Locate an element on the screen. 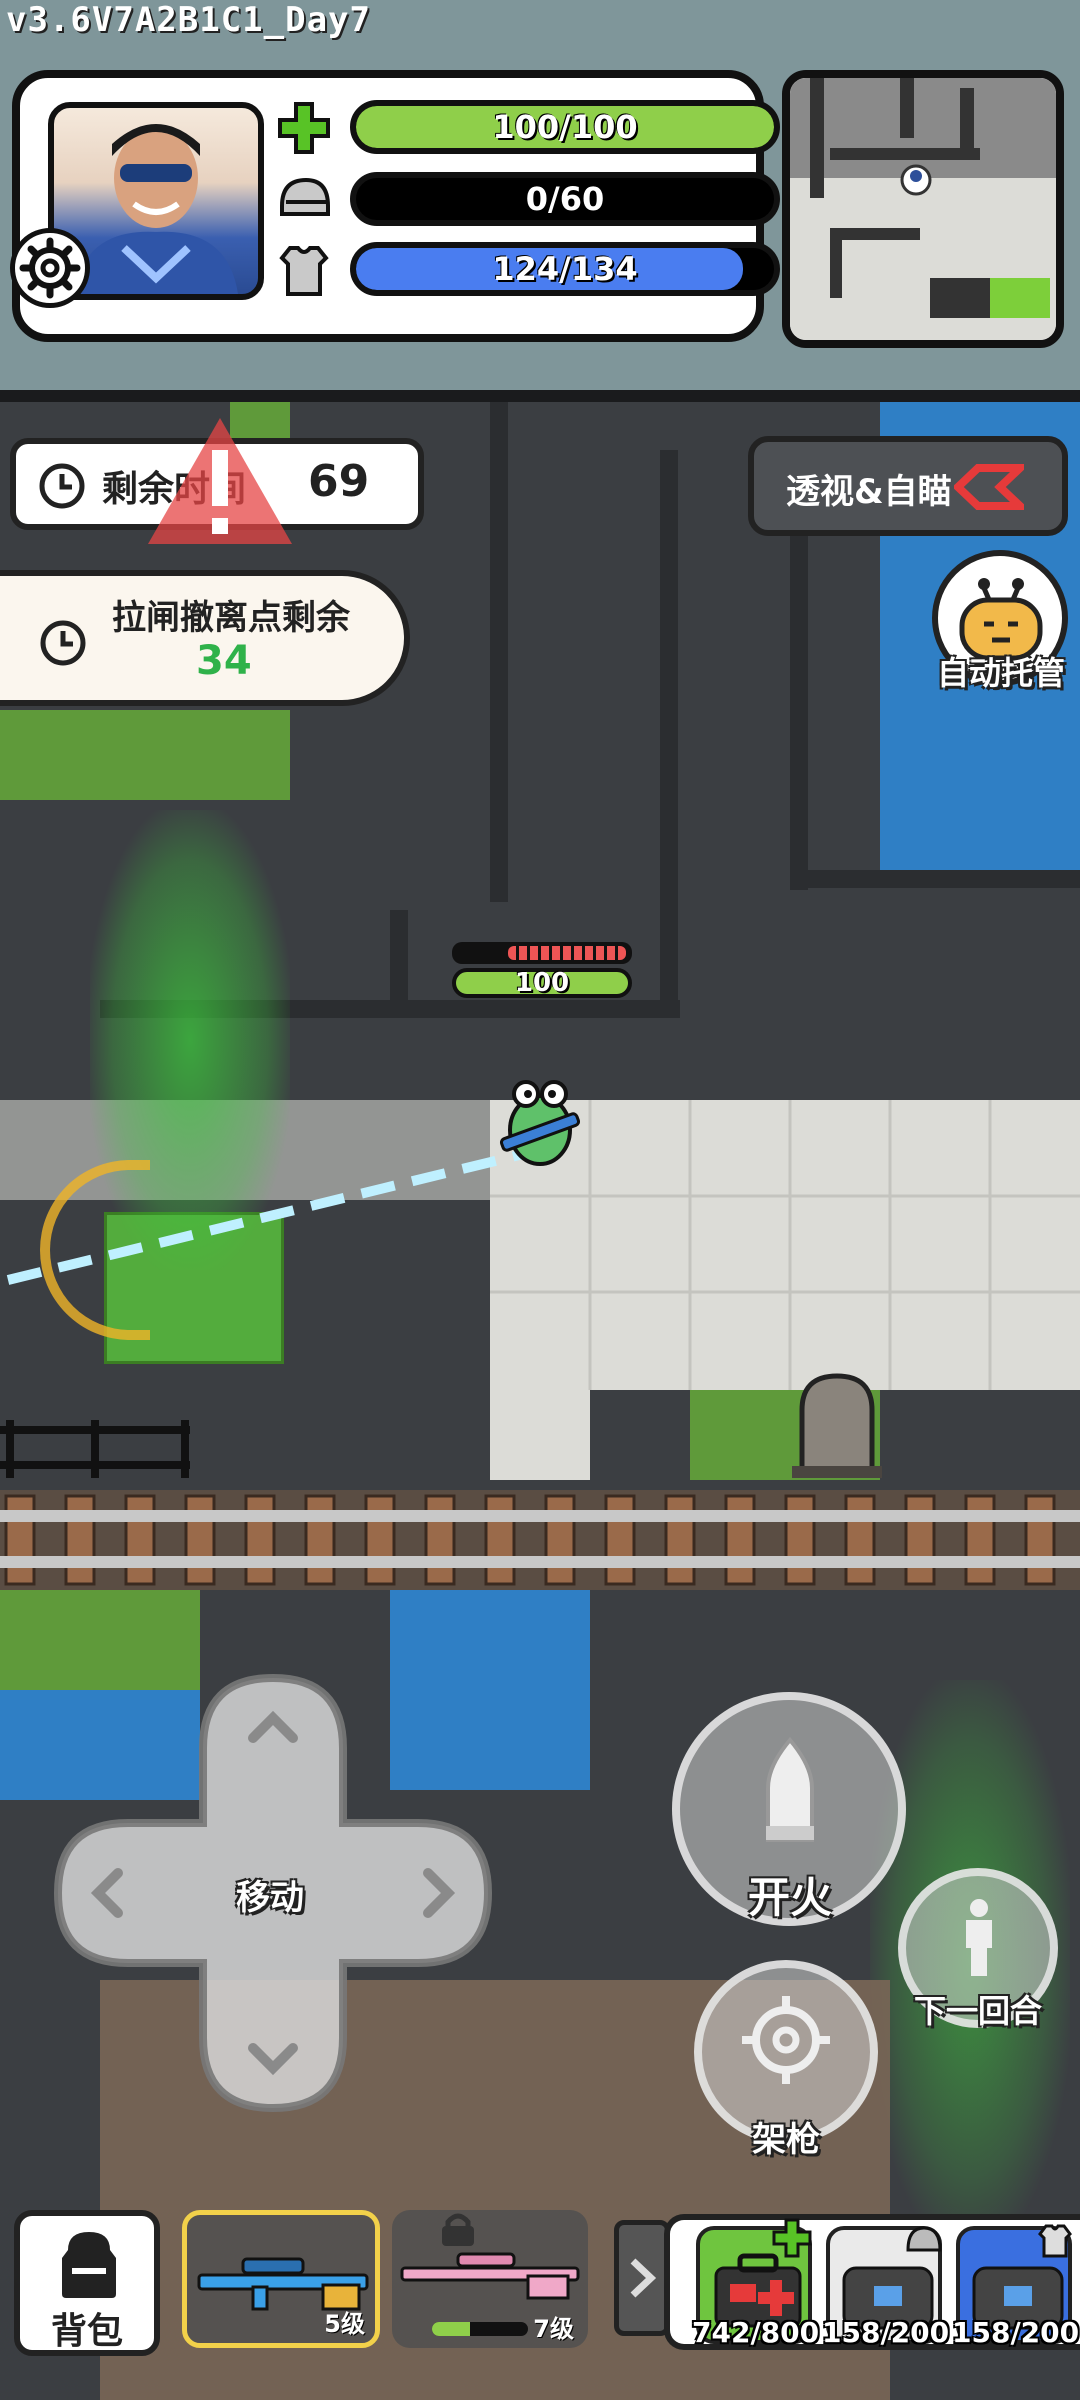  fire-label: 开火 is located at coordinates (789, 1897).